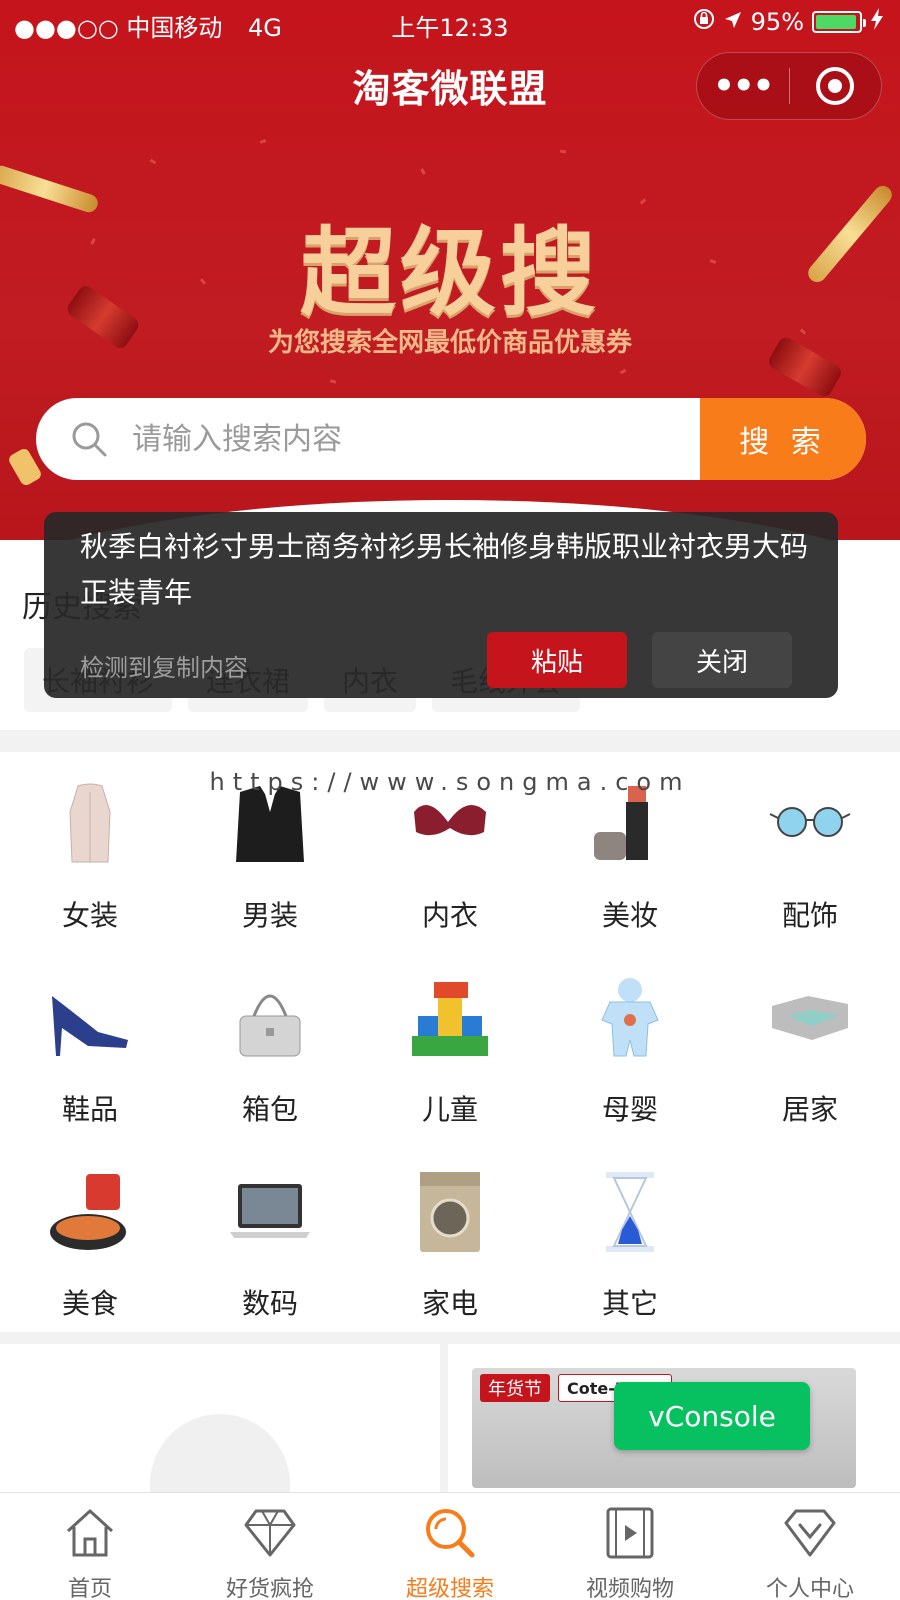 The width and height of the screenshot is (900, 1600). What do you see at coordinates (810, 1018) in the screenshot?
I see `sofa-icon` at bounding box center [810, 1018].